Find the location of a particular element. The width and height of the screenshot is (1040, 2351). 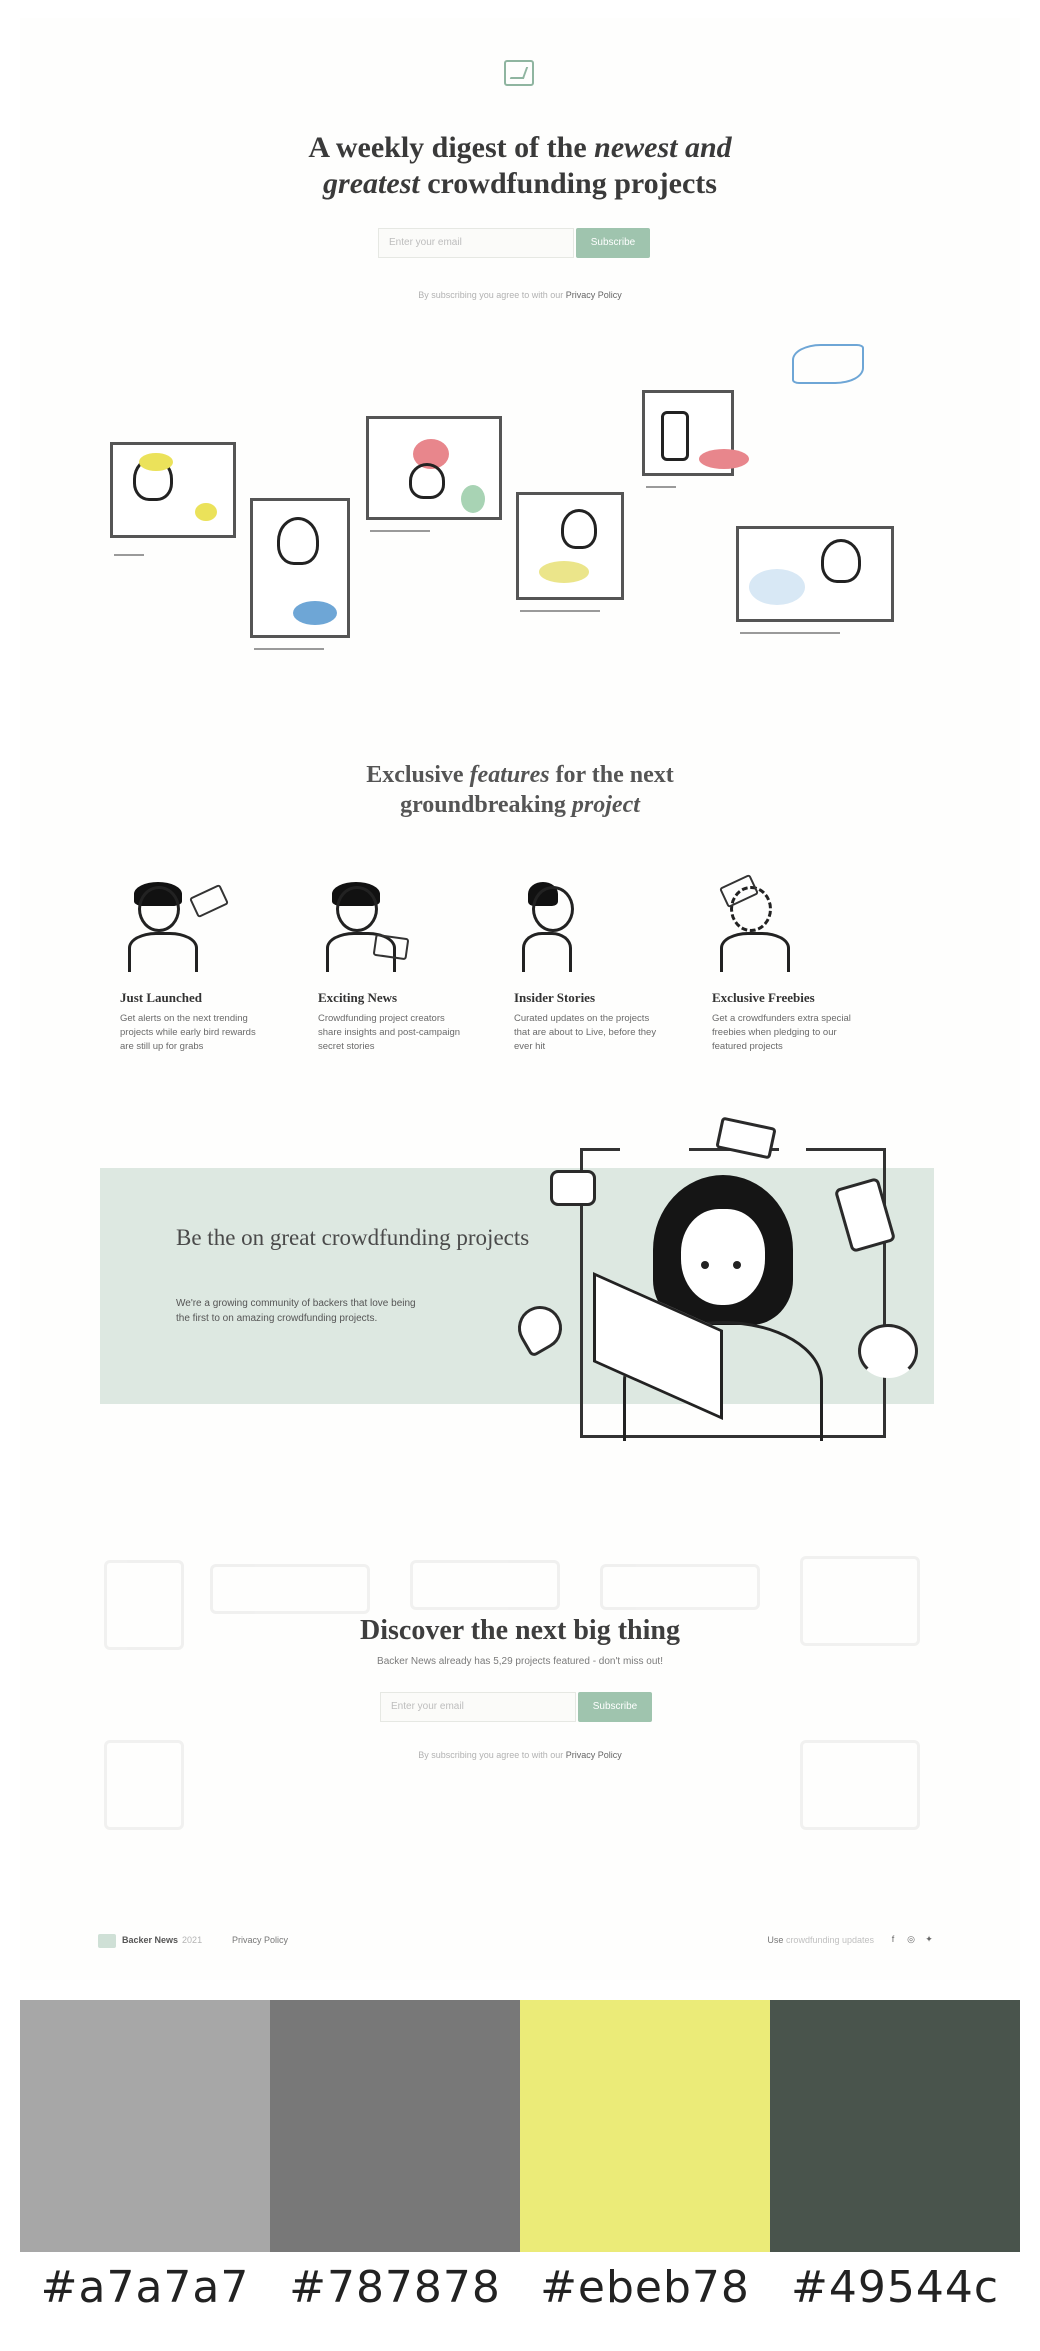

instagram-icon: ◎ is located at coordinates (911, 1939).